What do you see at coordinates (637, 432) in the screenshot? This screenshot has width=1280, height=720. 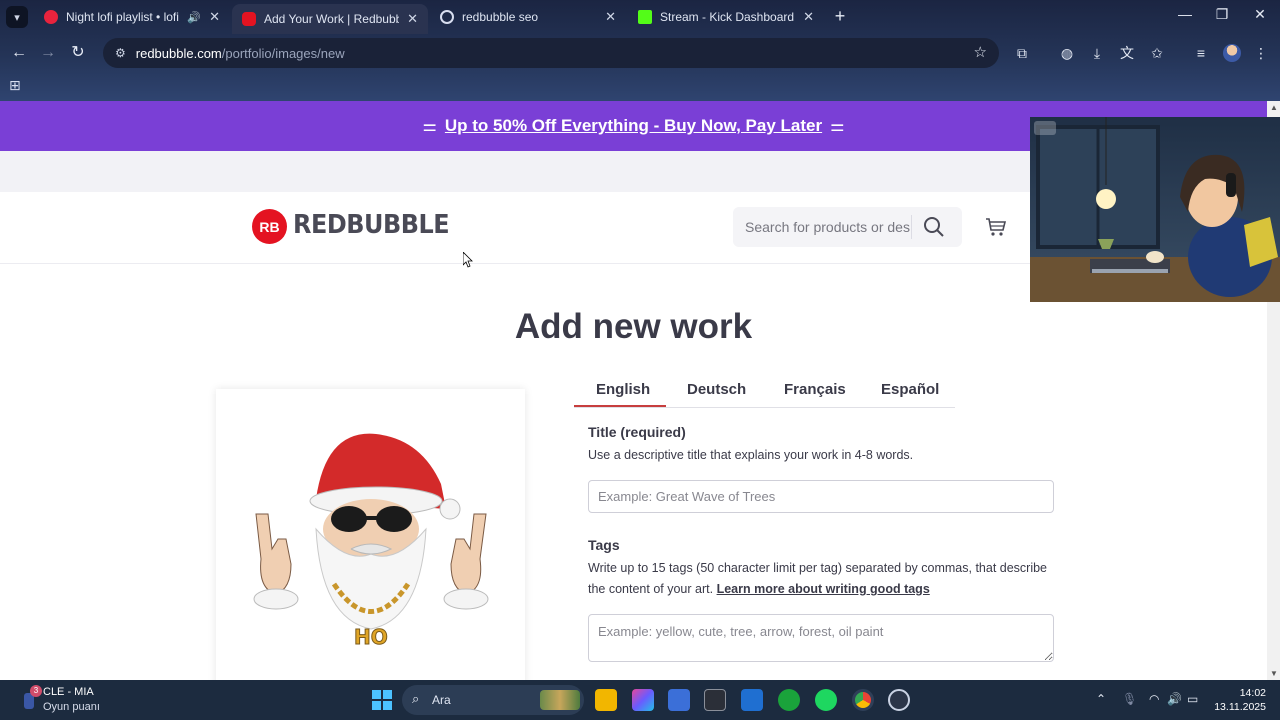 I see `title-label: Title (required)` at bounding box center [637, 432].